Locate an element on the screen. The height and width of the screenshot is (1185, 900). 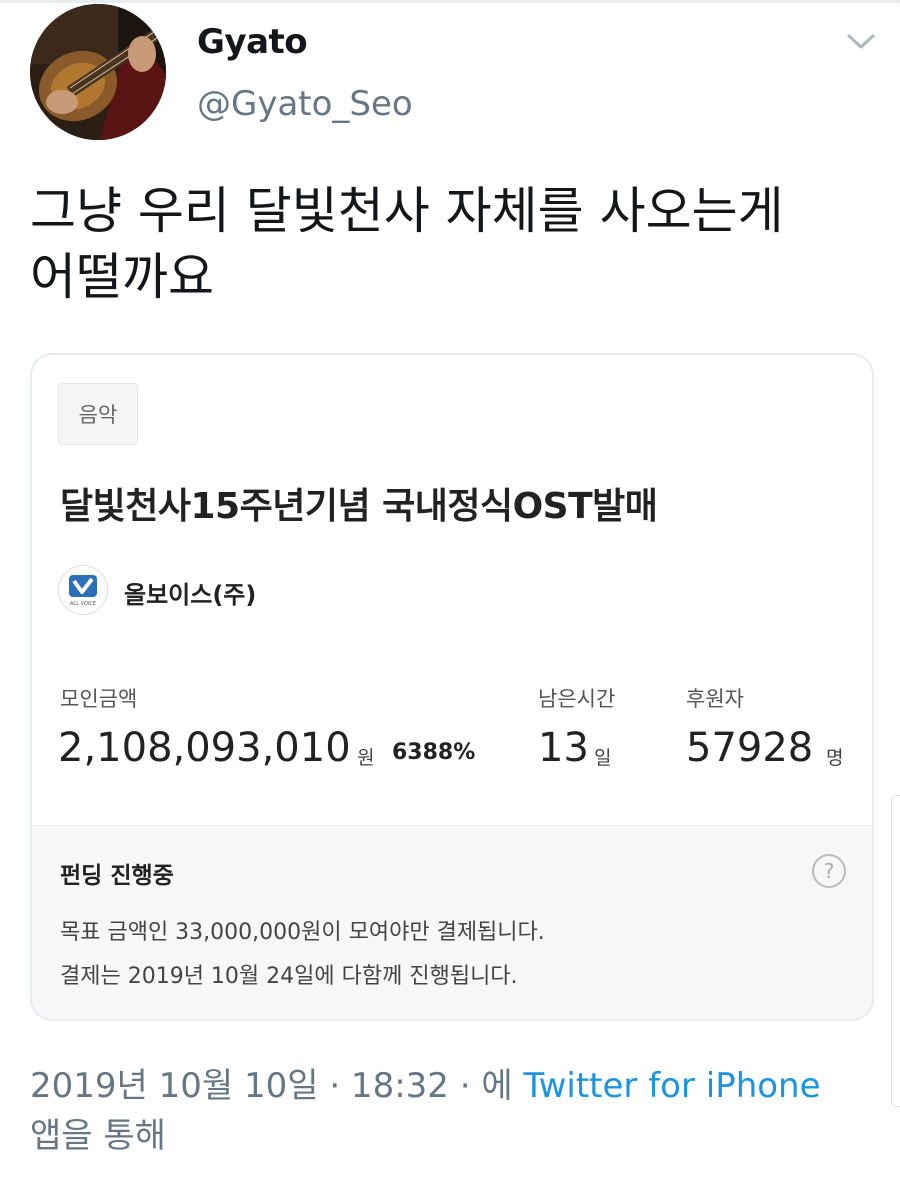
amount-unit: 원 is located at coordinates (366, 758).